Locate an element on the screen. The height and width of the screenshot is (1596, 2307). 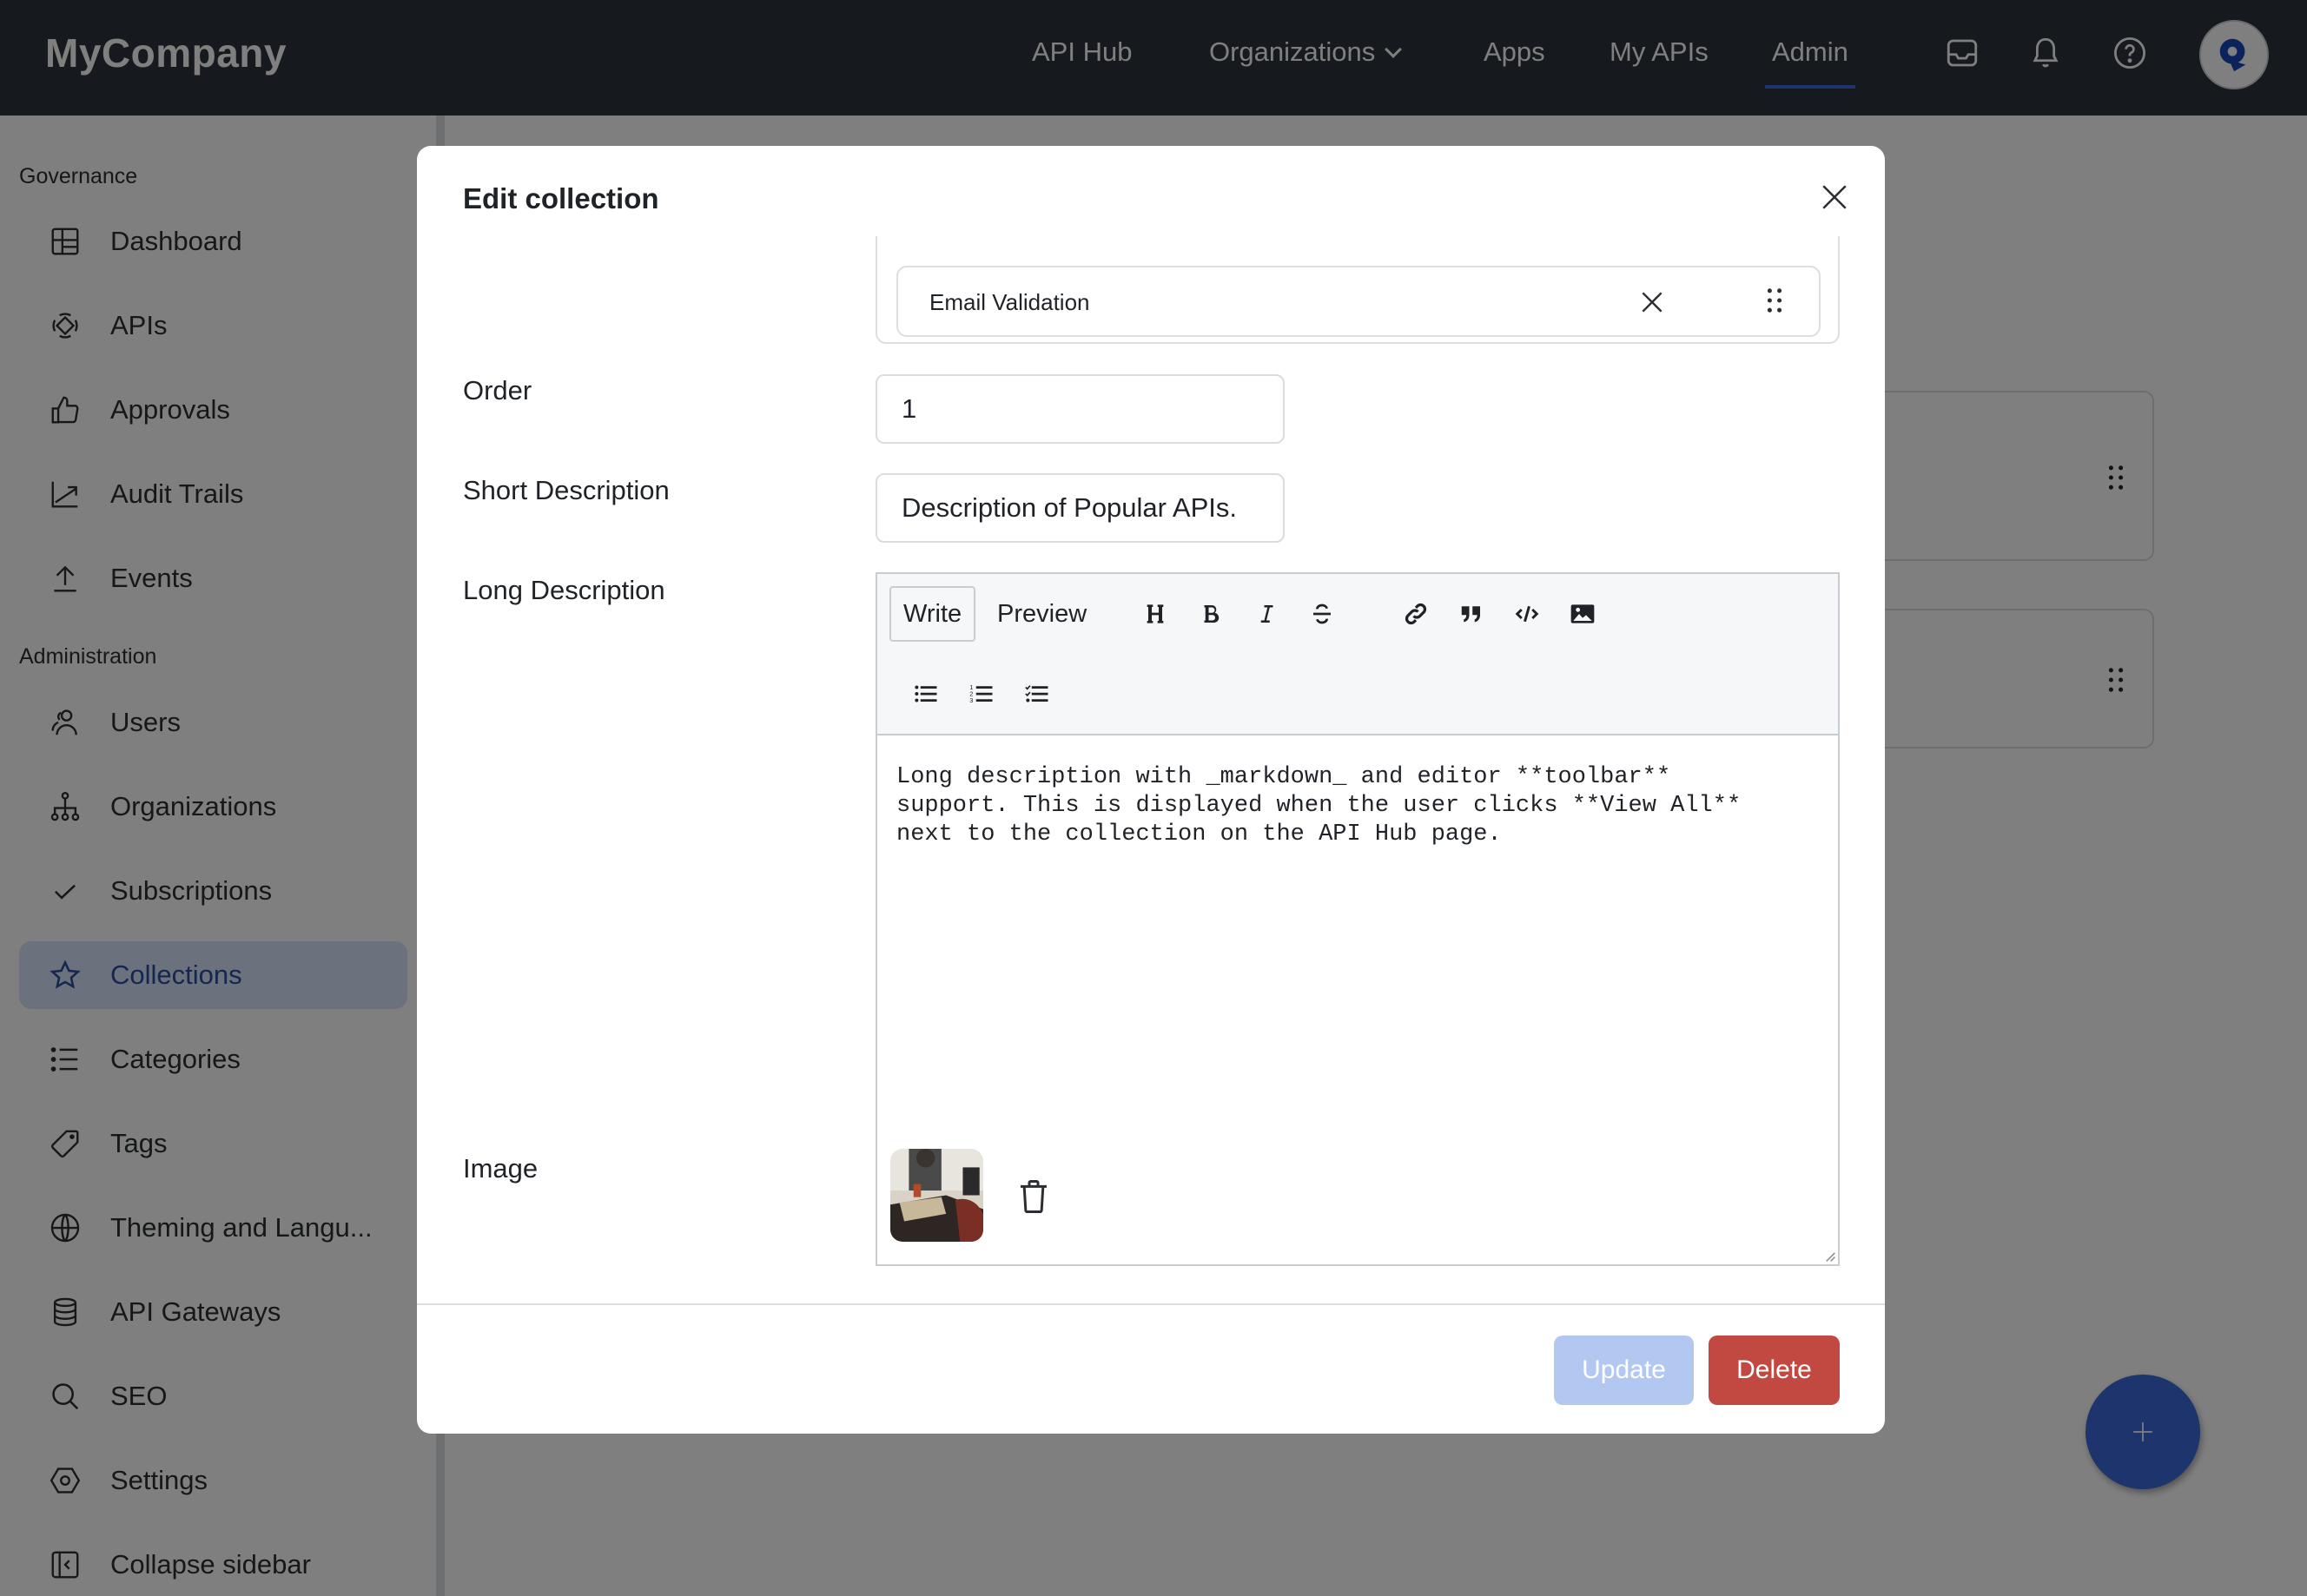
quote-button is located at coordinates (1471, 614).